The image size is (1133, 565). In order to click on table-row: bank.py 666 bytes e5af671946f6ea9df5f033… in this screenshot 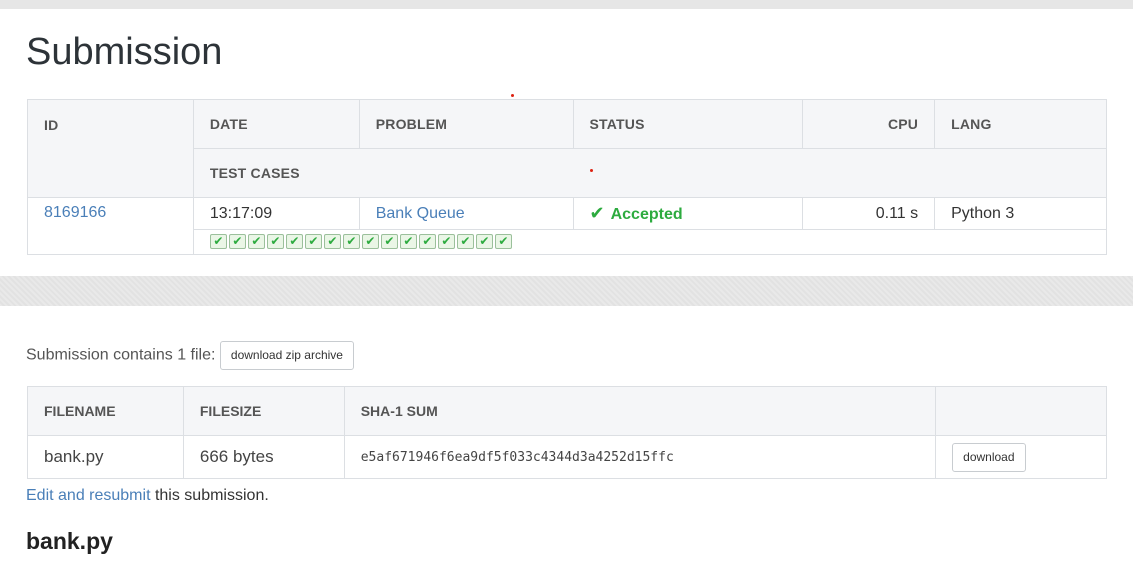, I will do `click(567, 457)`.